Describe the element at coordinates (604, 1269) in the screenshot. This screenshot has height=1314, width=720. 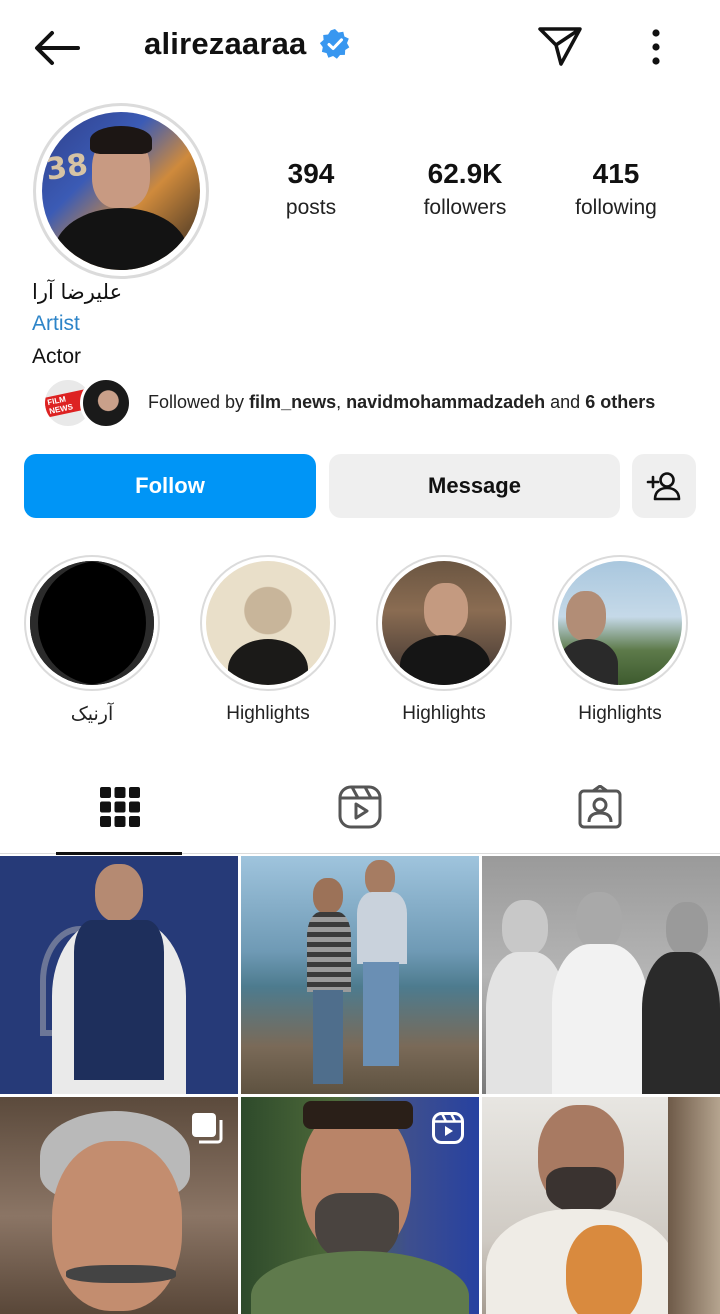
I see `orange-cat` at that location.